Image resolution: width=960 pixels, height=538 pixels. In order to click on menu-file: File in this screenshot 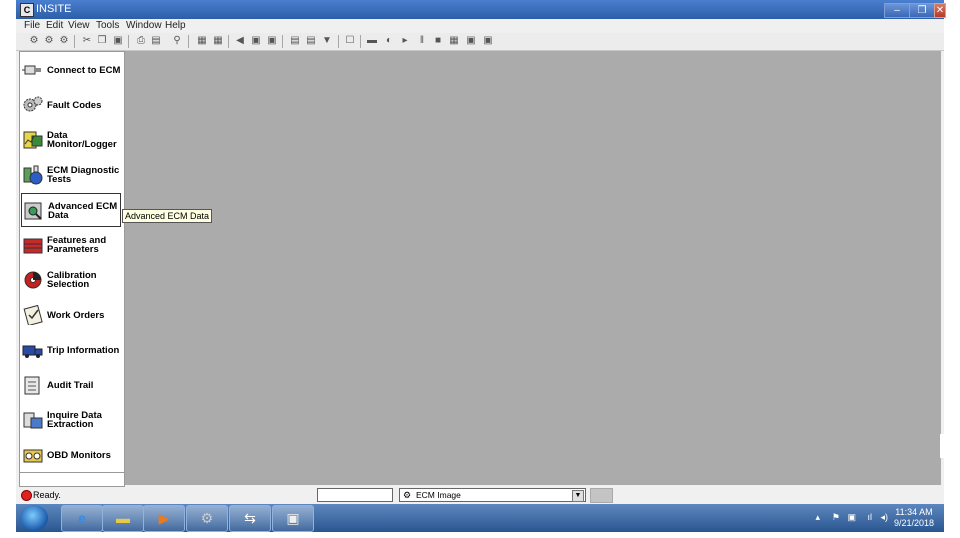, I will do `click(32, 25)`.